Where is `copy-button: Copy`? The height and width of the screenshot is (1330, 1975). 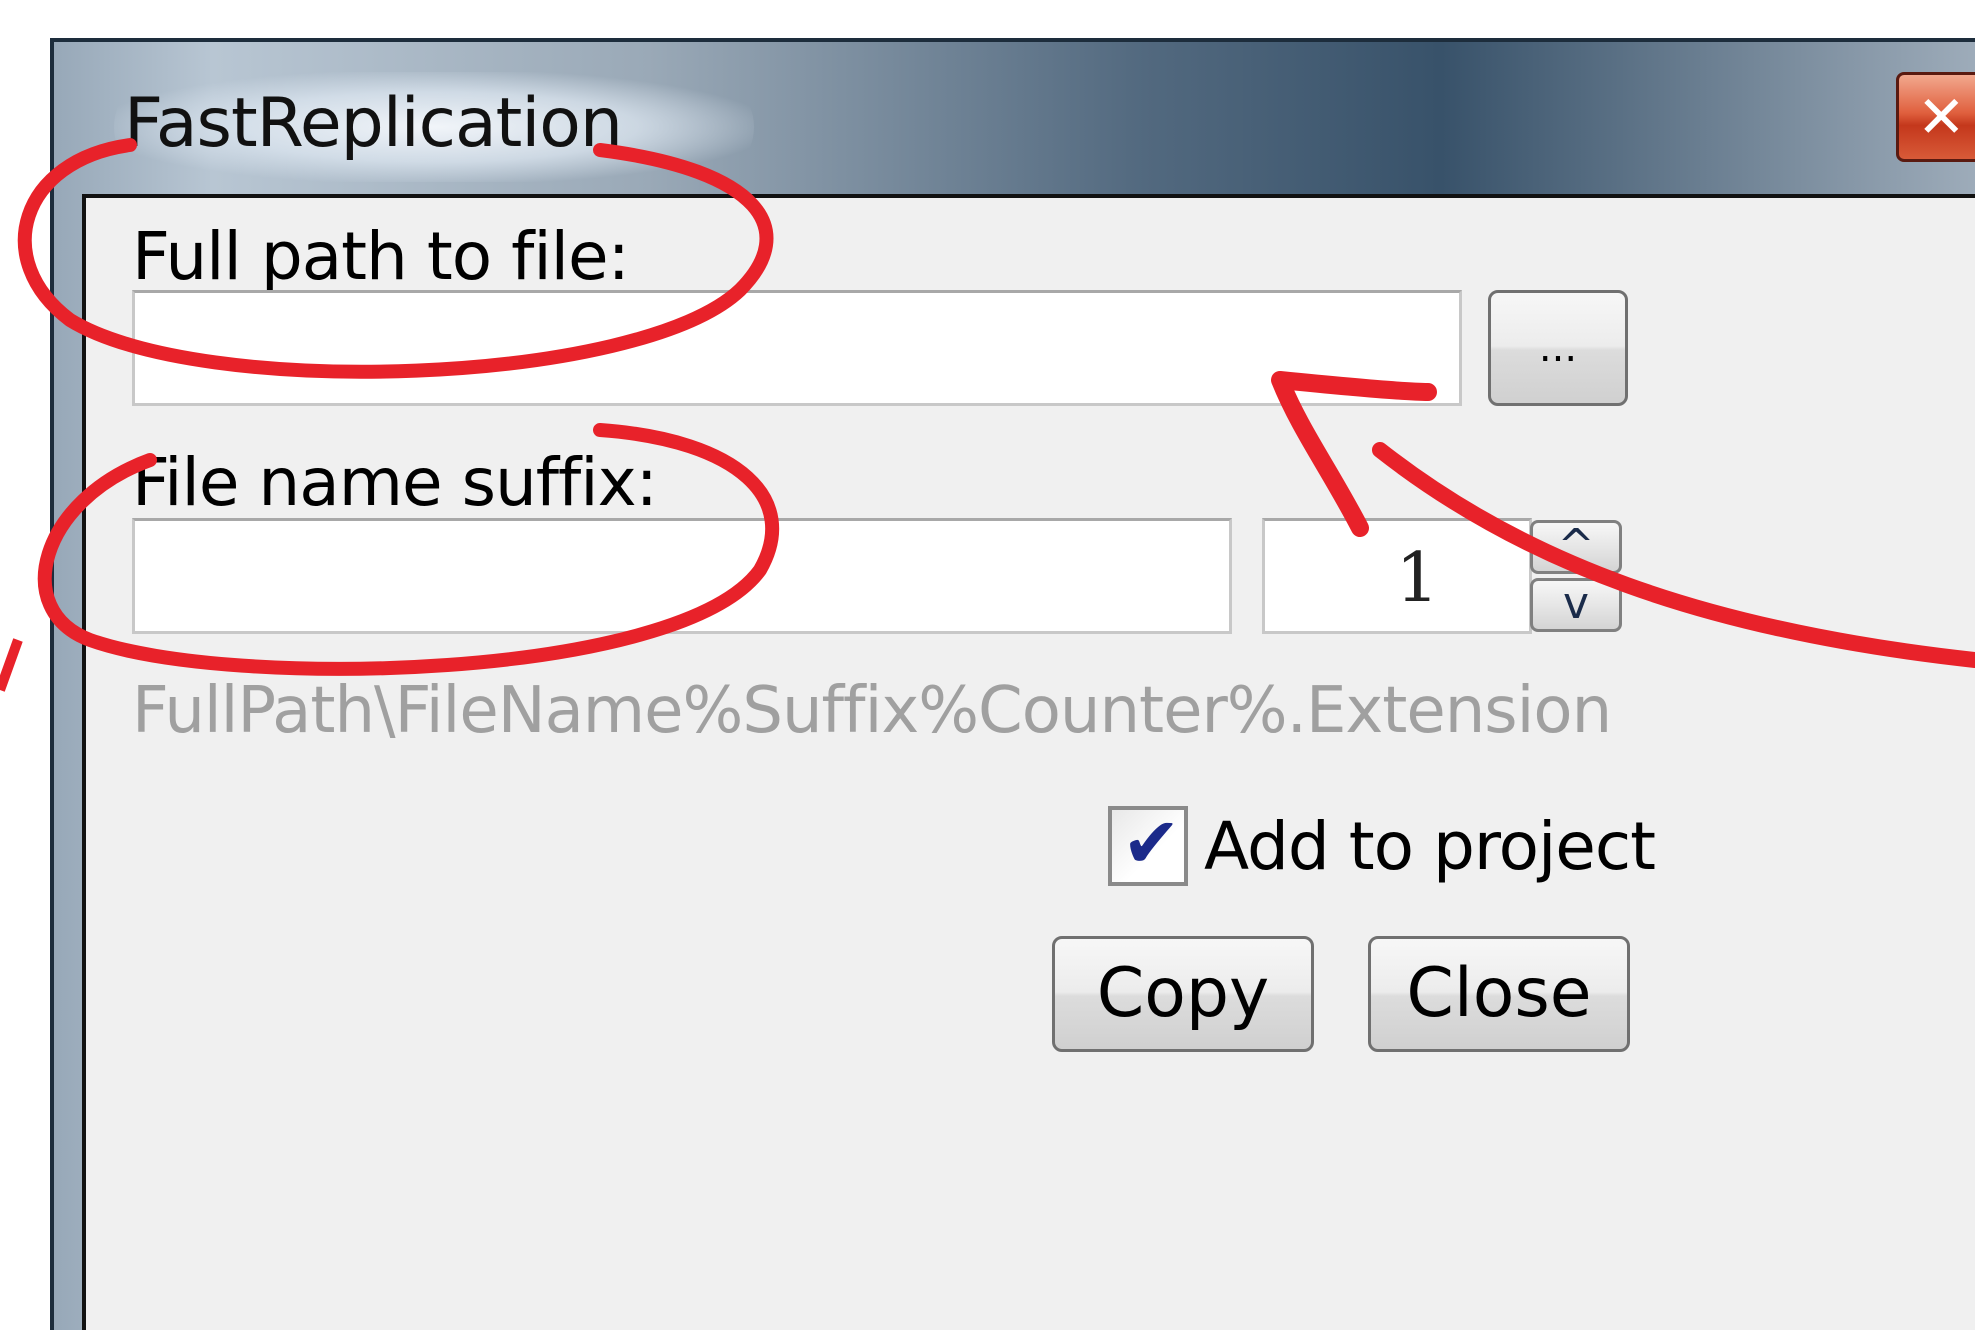
copy-button: Copy is located at coordinates (1183, 994).